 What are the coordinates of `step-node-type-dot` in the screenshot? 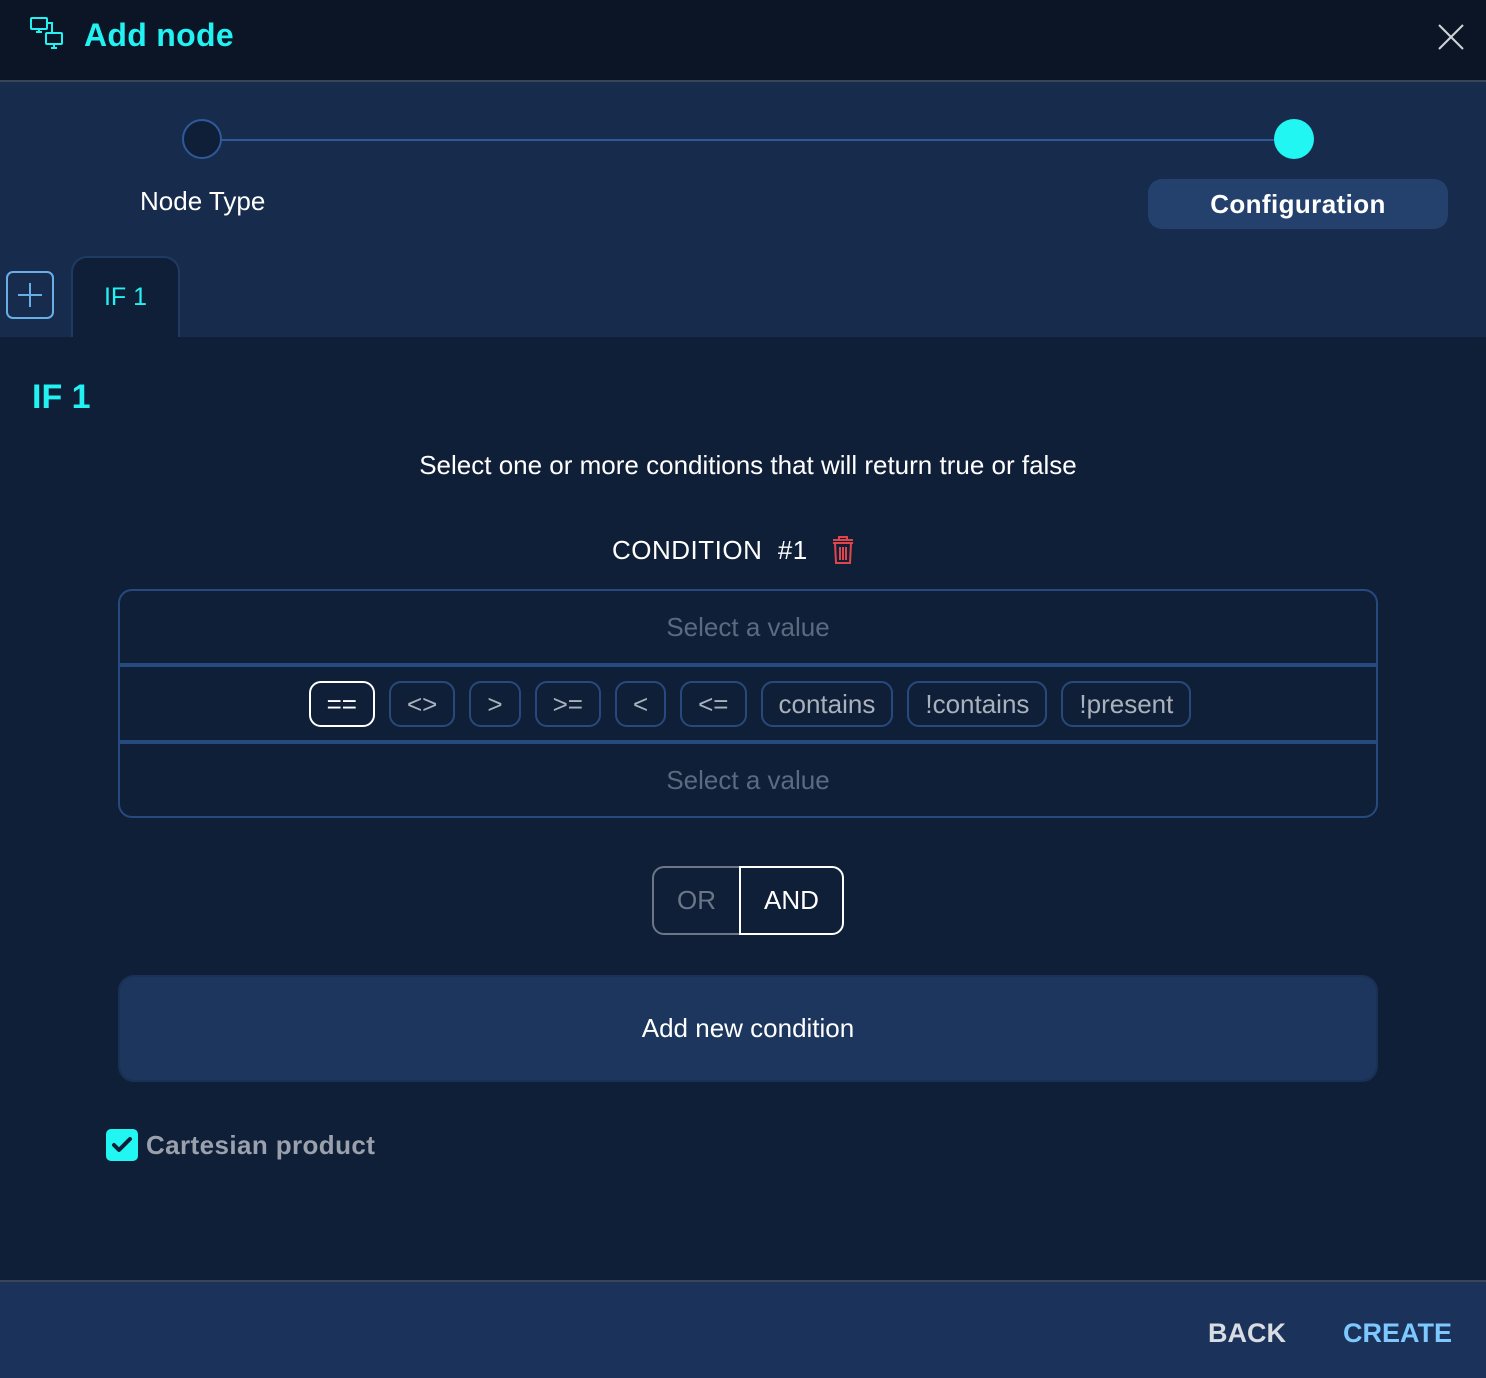 It's located at (202, 139).